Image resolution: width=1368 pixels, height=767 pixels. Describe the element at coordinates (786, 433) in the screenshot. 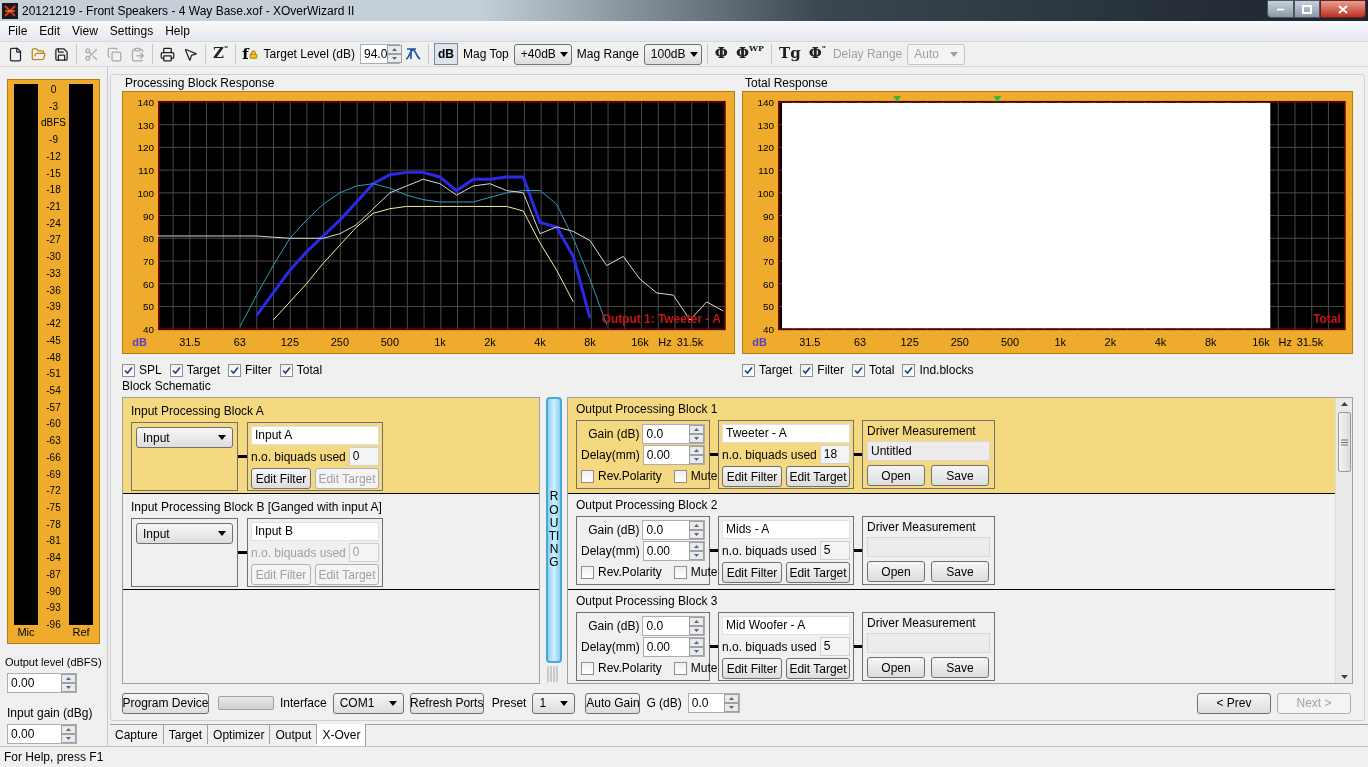

I see `name-field: Tweeter - A` at that location.